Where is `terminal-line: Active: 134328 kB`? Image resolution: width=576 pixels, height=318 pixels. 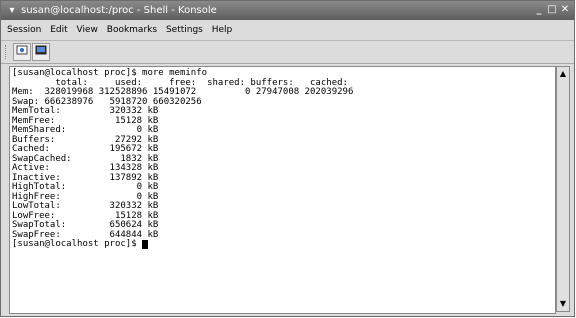
terminal-line: Active: 134328 kB is located at coordinates (85, 168).